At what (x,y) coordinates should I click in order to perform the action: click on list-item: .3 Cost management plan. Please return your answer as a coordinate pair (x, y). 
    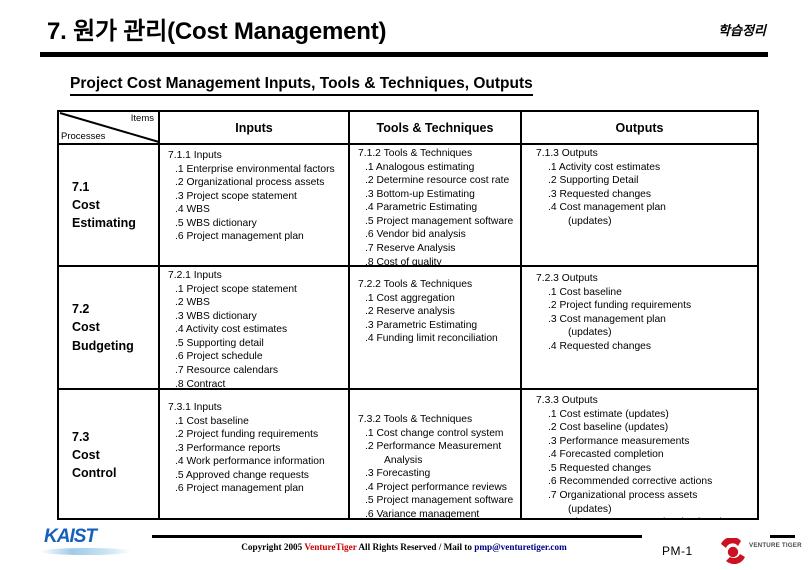
    Looking at the image, I should click on (607, 319).